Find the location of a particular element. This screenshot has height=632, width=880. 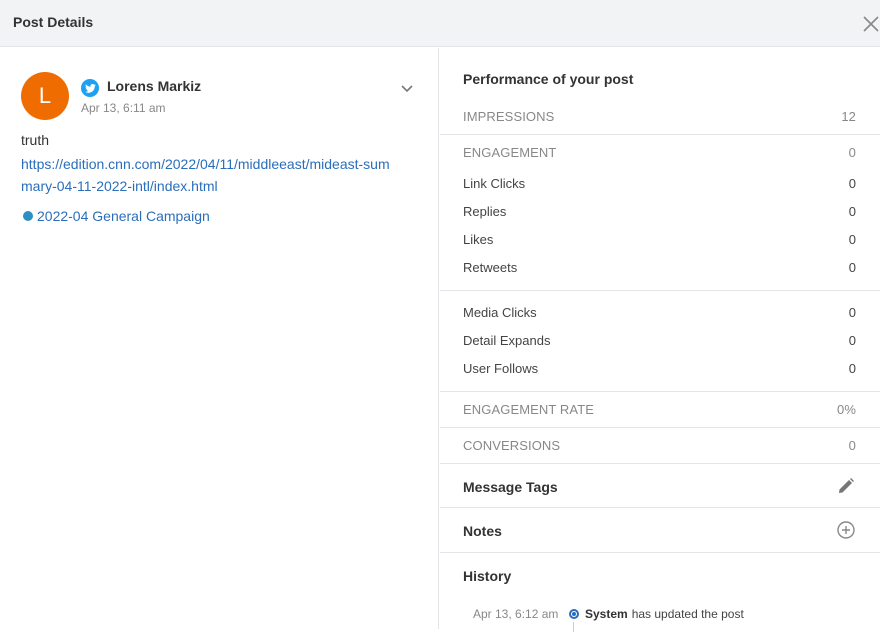

metric-label: Likes is located at coordinates (478, 239).